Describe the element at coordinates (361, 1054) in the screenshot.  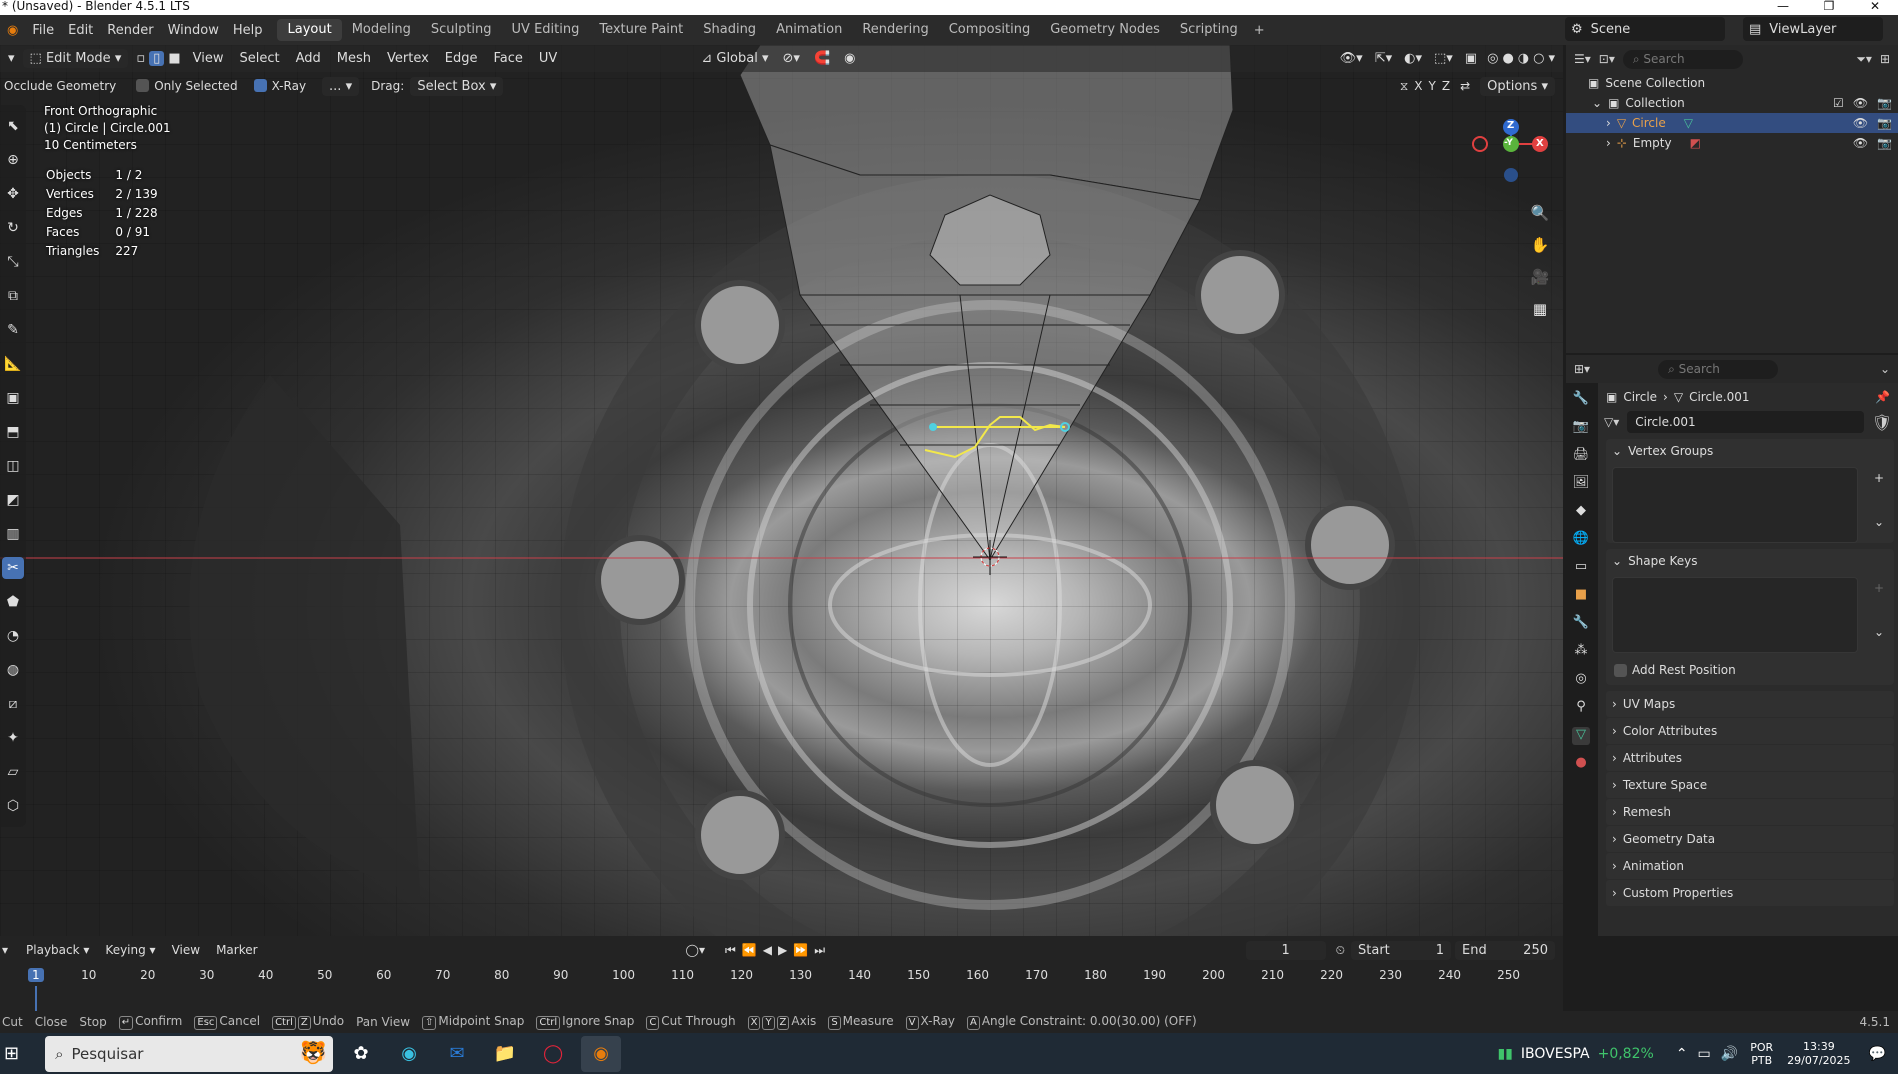
I see `copilot-app-icon: ✿` at that location.